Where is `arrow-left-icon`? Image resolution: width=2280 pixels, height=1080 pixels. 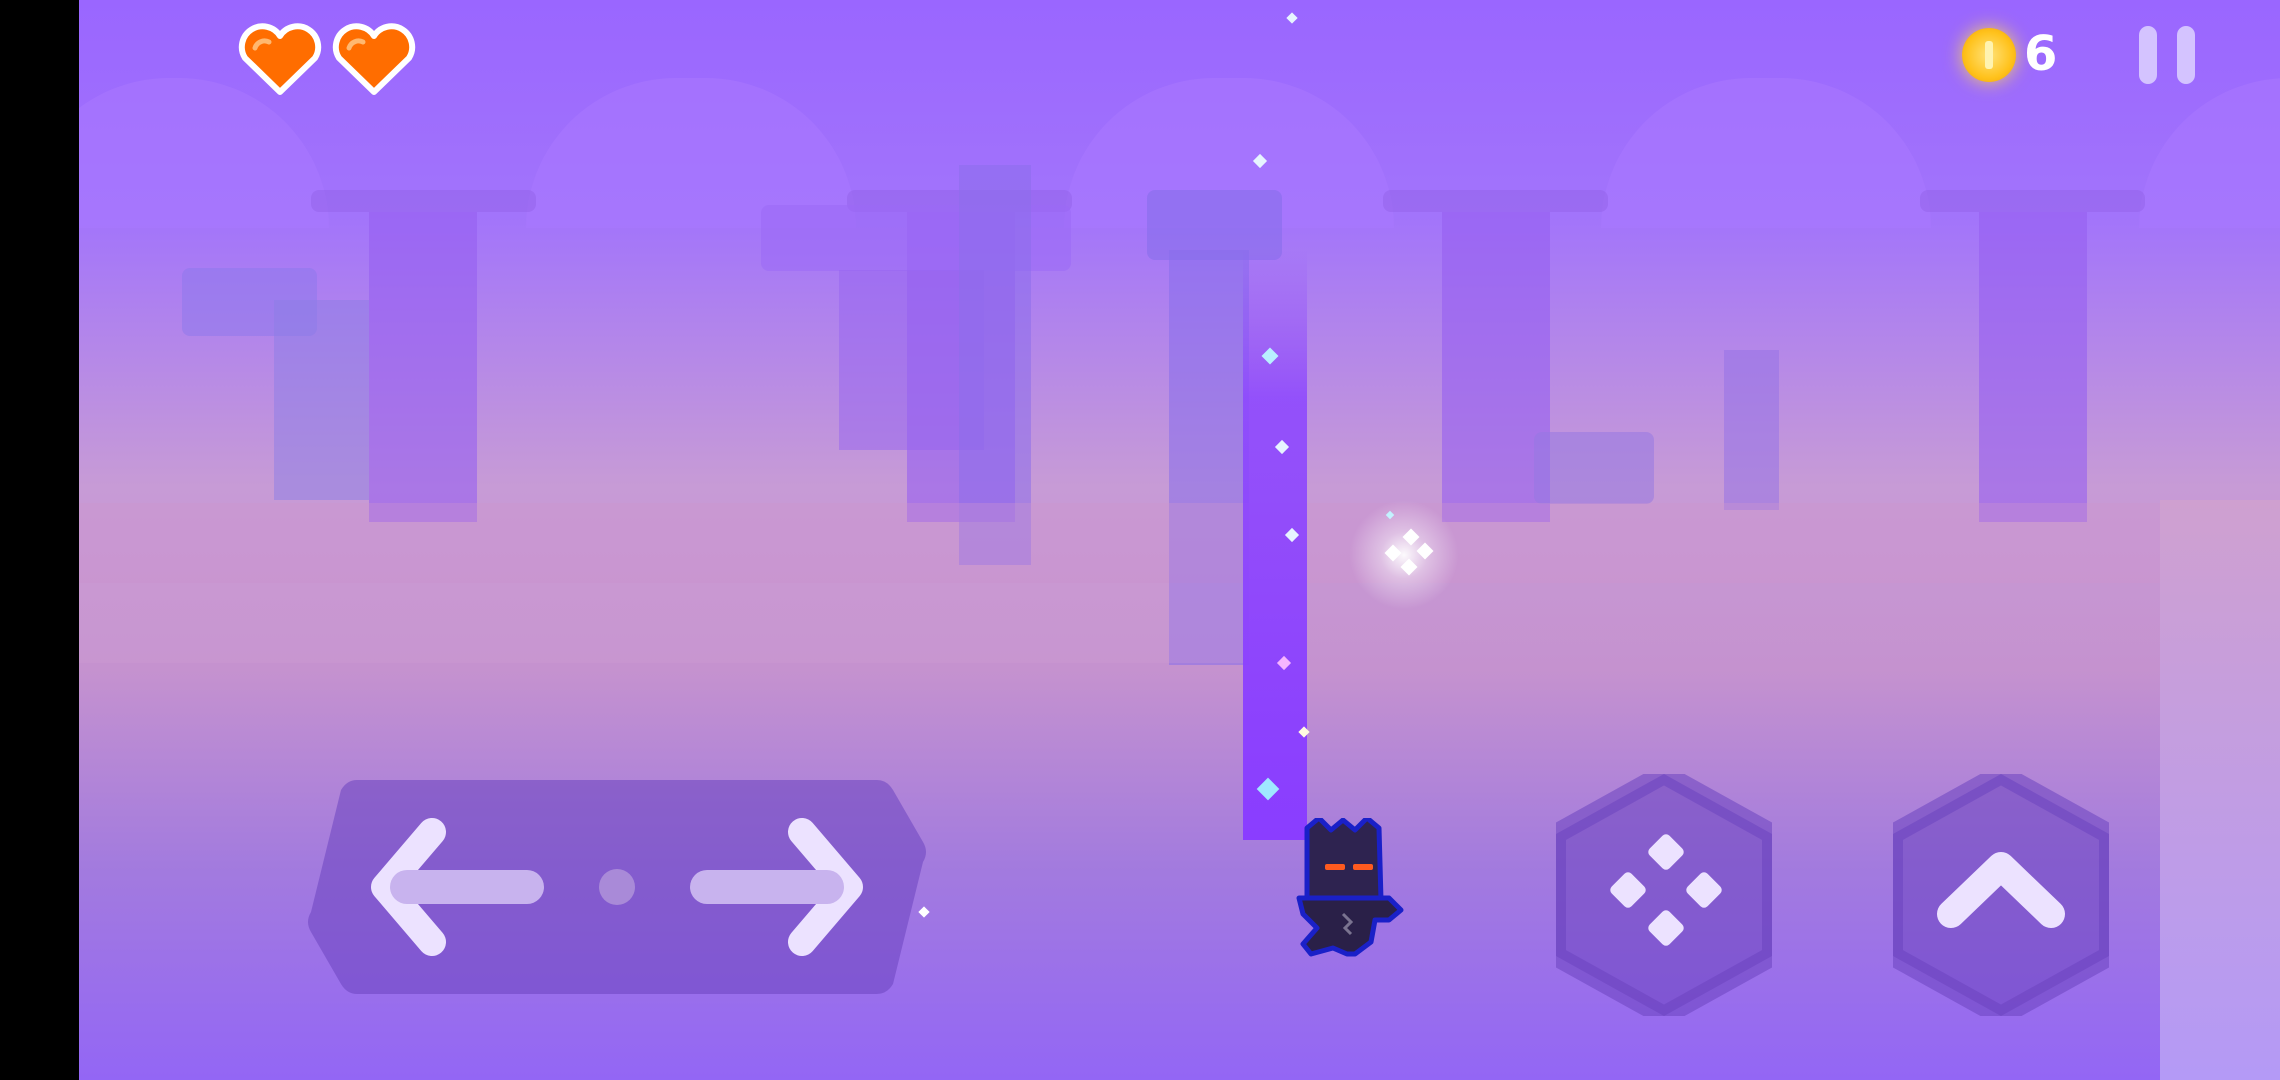 arrow-left-icon is located at coordinates (457, 887).